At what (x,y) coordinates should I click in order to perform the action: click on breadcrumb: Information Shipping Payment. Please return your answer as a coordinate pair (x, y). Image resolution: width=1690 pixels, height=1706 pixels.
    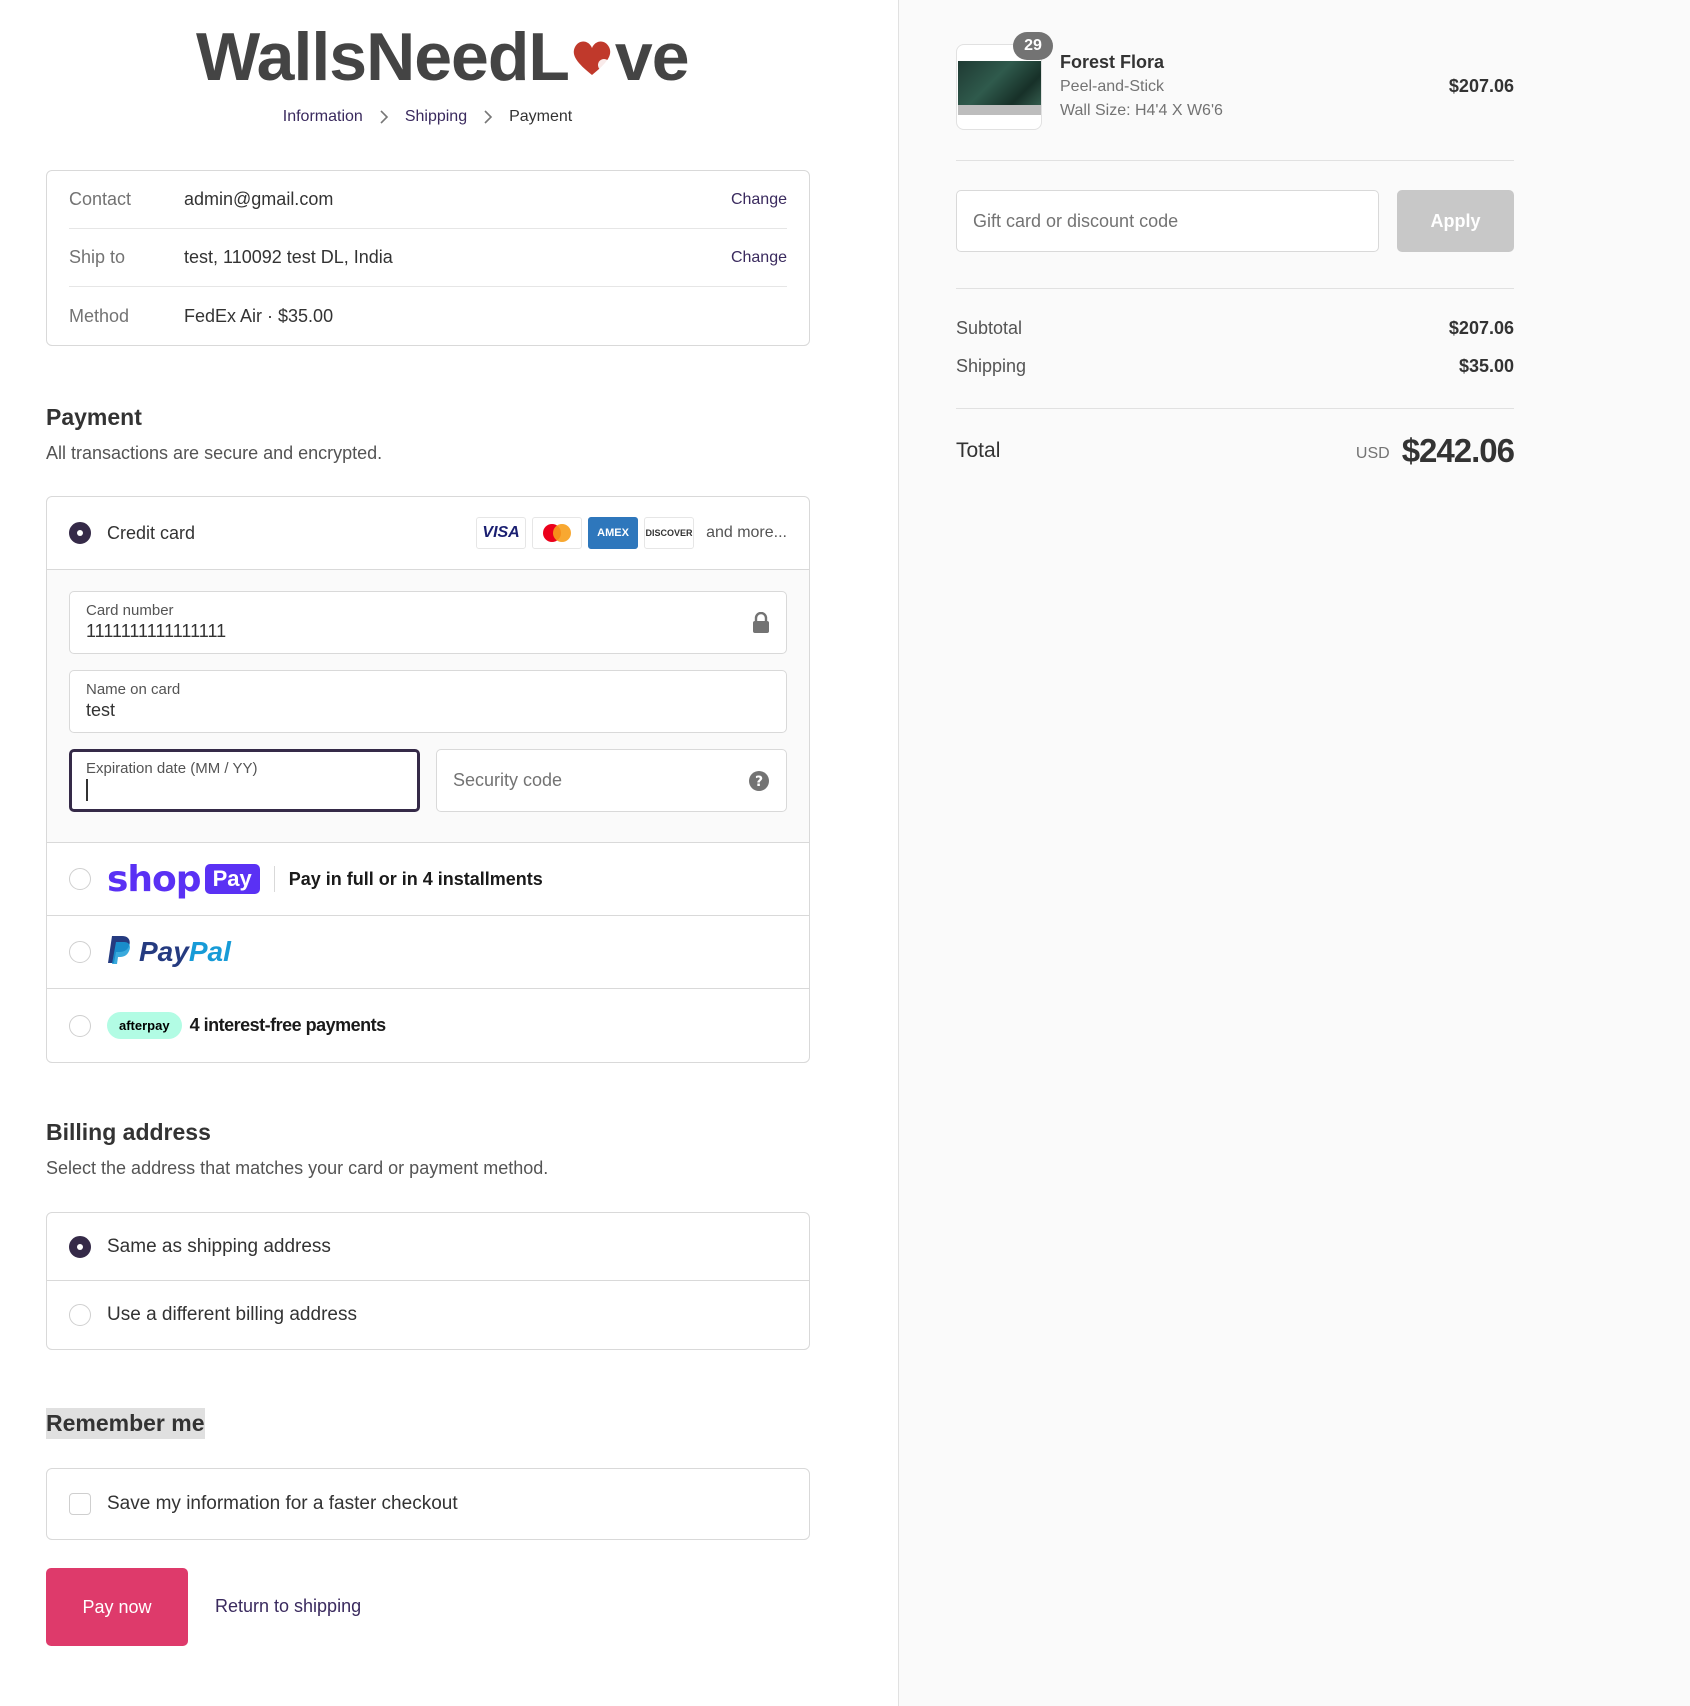
    Looking at the image, I should click on (427, 117).